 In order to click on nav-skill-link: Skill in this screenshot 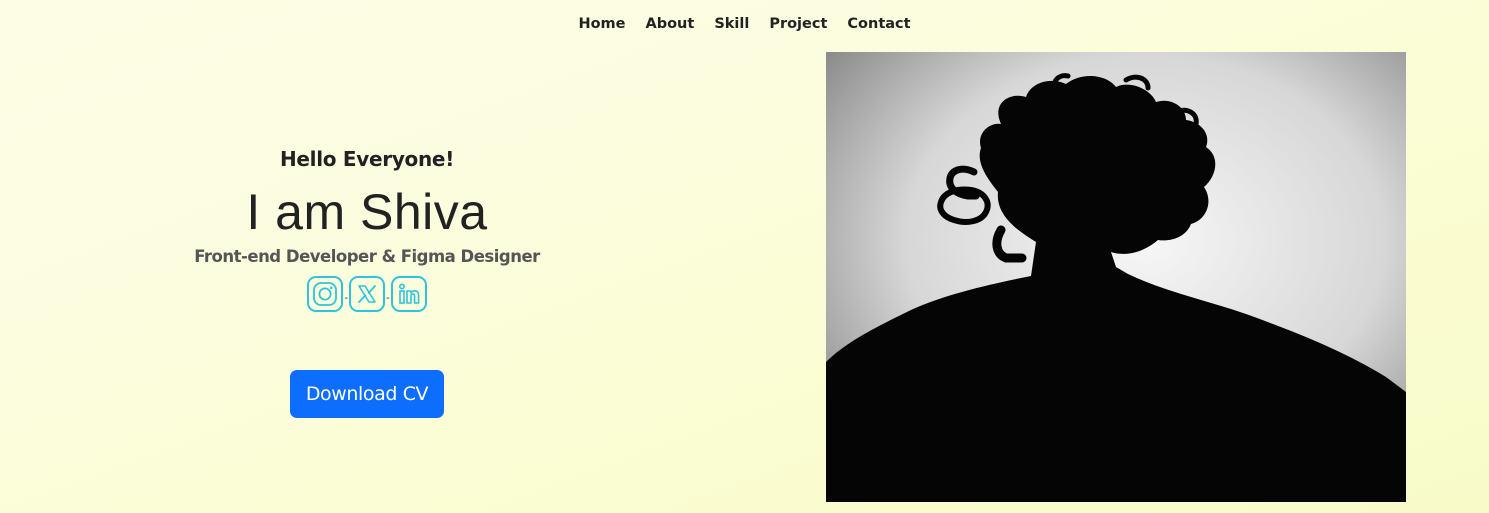, I will do `click(731, 24)`.